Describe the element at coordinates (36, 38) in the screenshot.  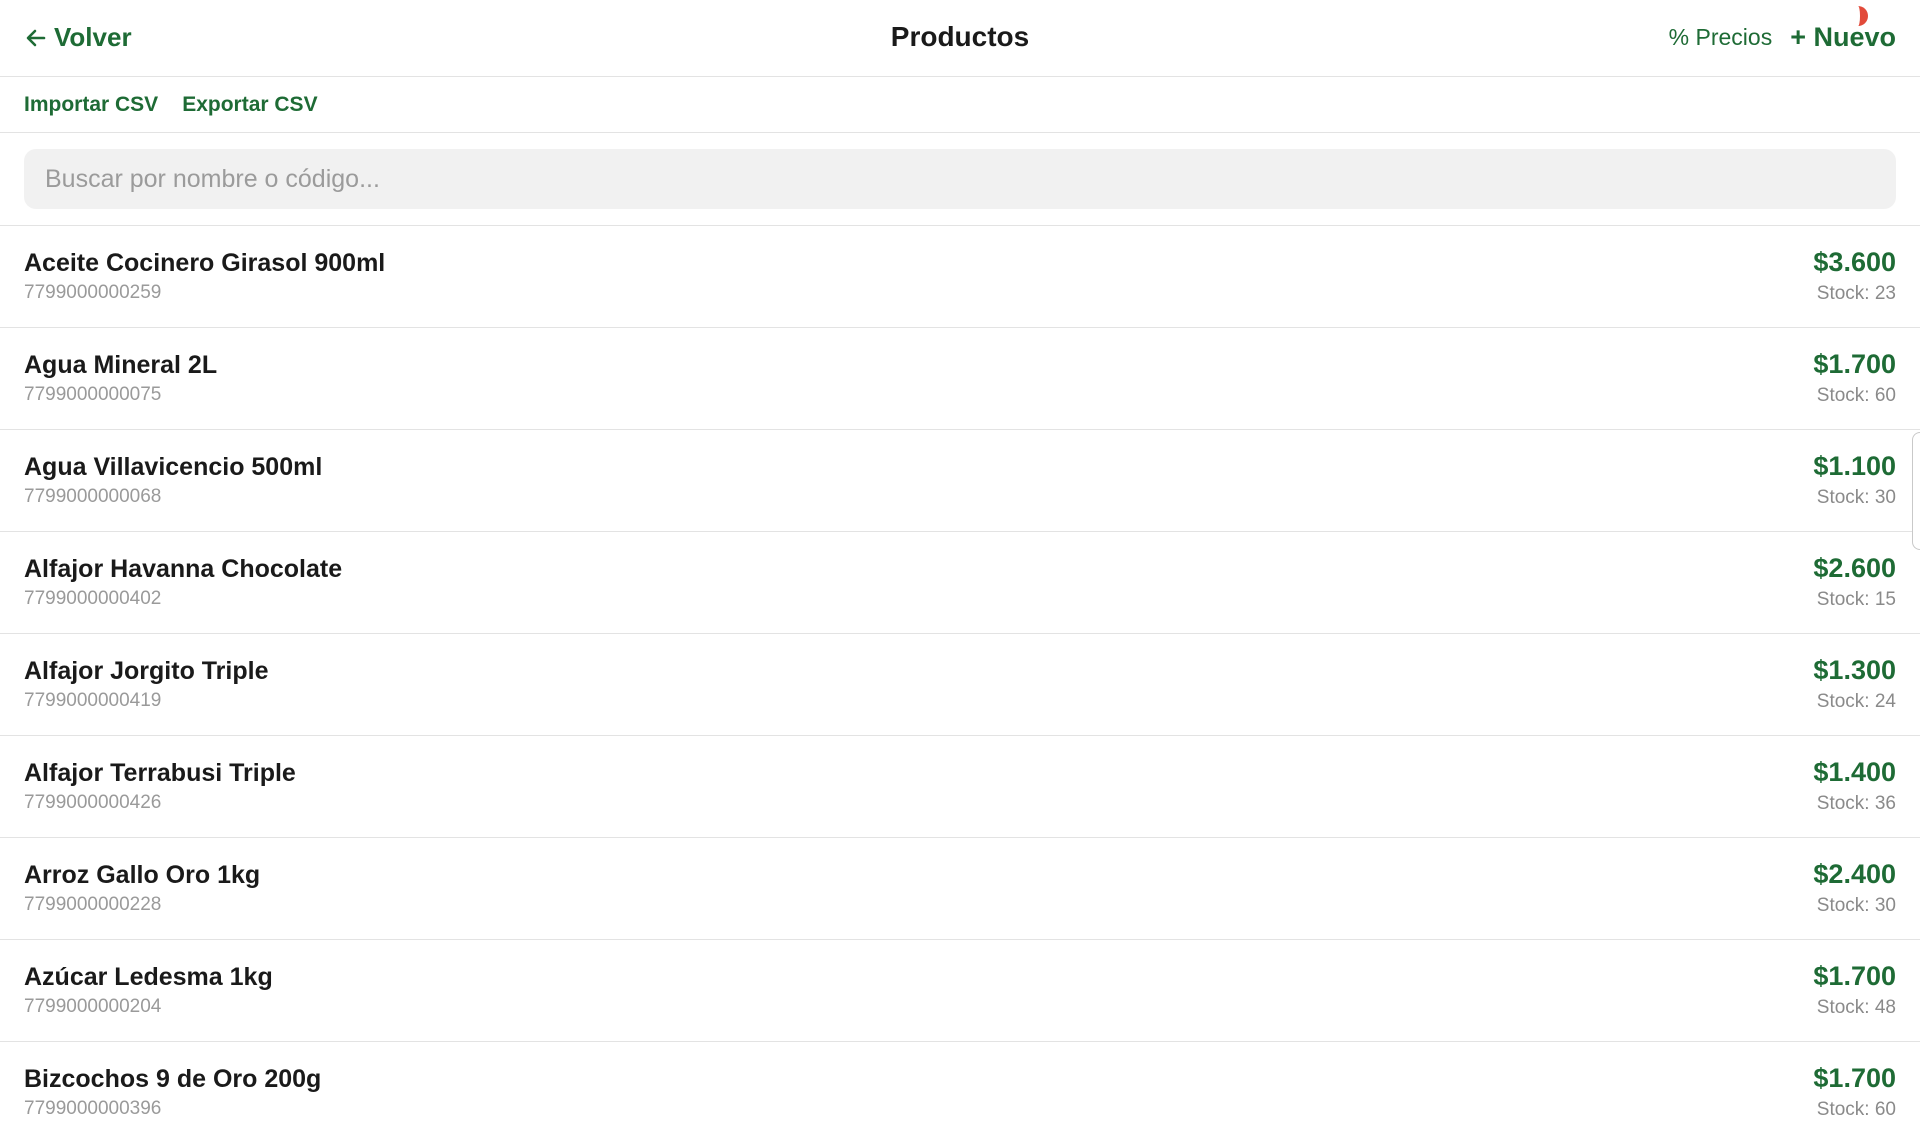
I see `arrow-left-icon` at that location.